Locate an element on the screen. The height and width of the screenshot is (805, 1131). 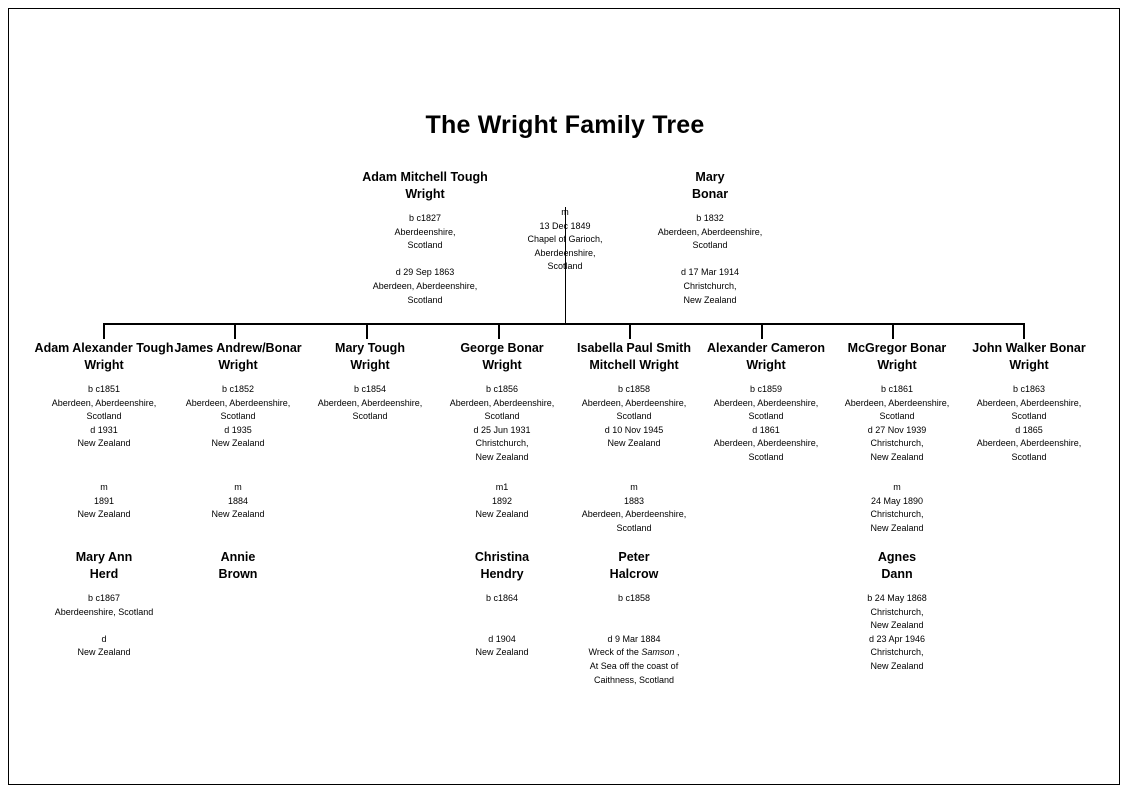
person-birth-details: b c1867 Aberdeenshire, Scotland is located at coordinates (104, 605).